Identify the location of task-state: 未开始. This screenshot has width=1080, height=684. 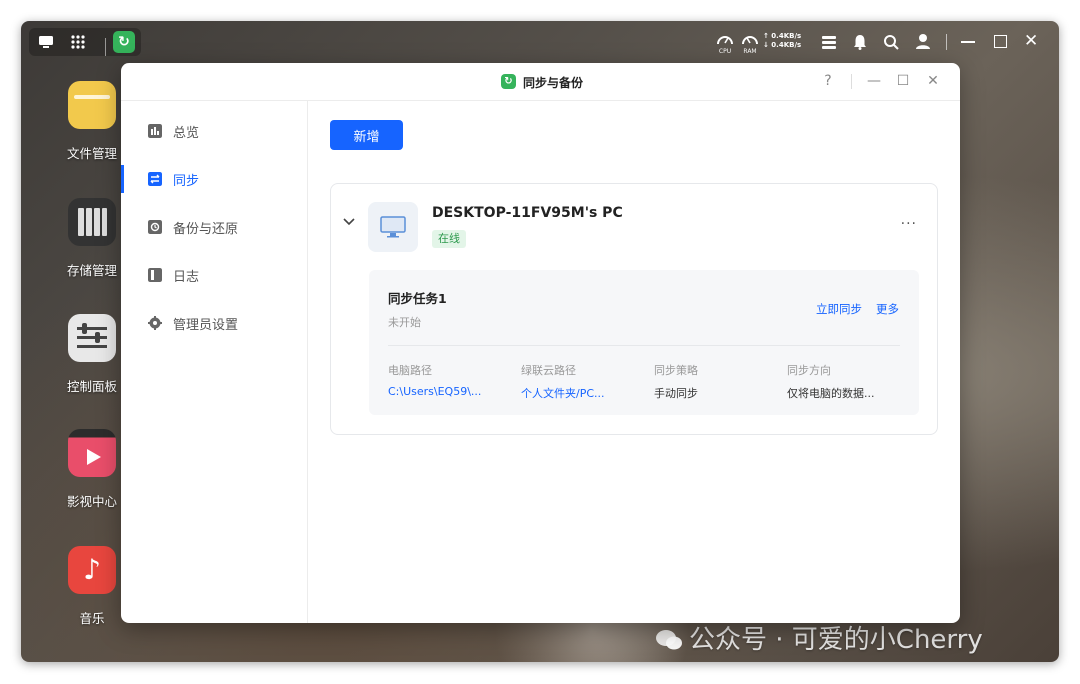
(404, 322).